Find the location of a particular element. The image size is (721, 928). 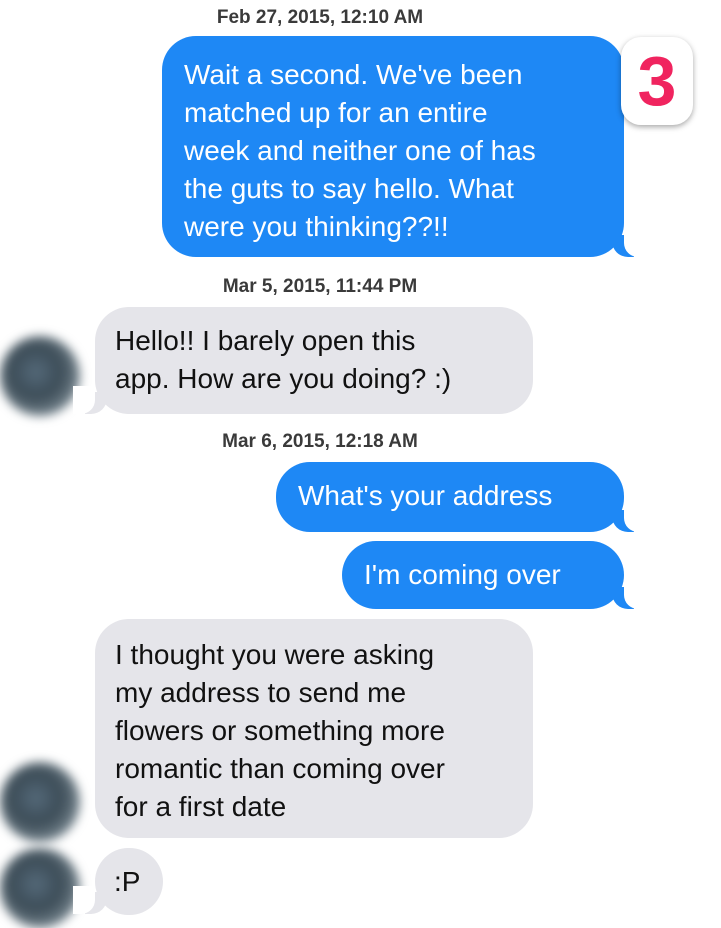

timestamp: Feb 27, 2015, 12:10 AM is located at coordinates (320, 17).